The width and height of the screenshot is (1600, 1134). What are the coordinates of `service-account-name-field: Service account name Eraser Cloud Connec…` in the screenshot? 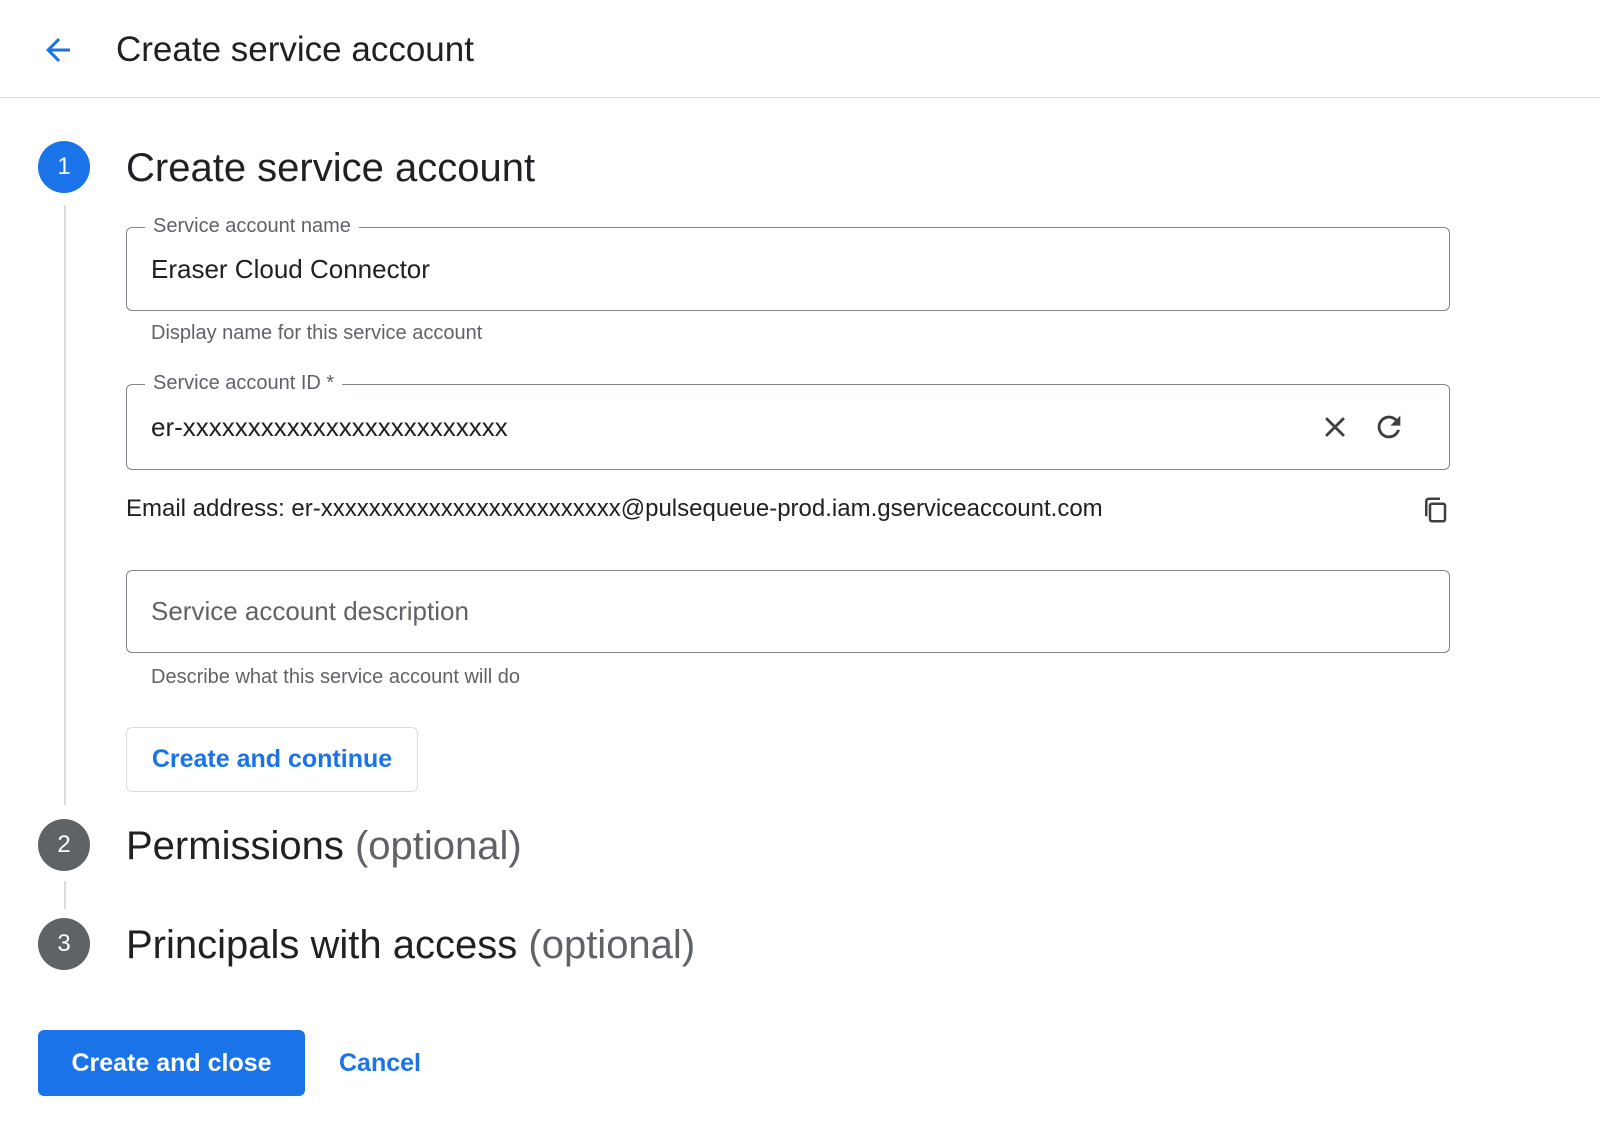 It's located at (788, 262).